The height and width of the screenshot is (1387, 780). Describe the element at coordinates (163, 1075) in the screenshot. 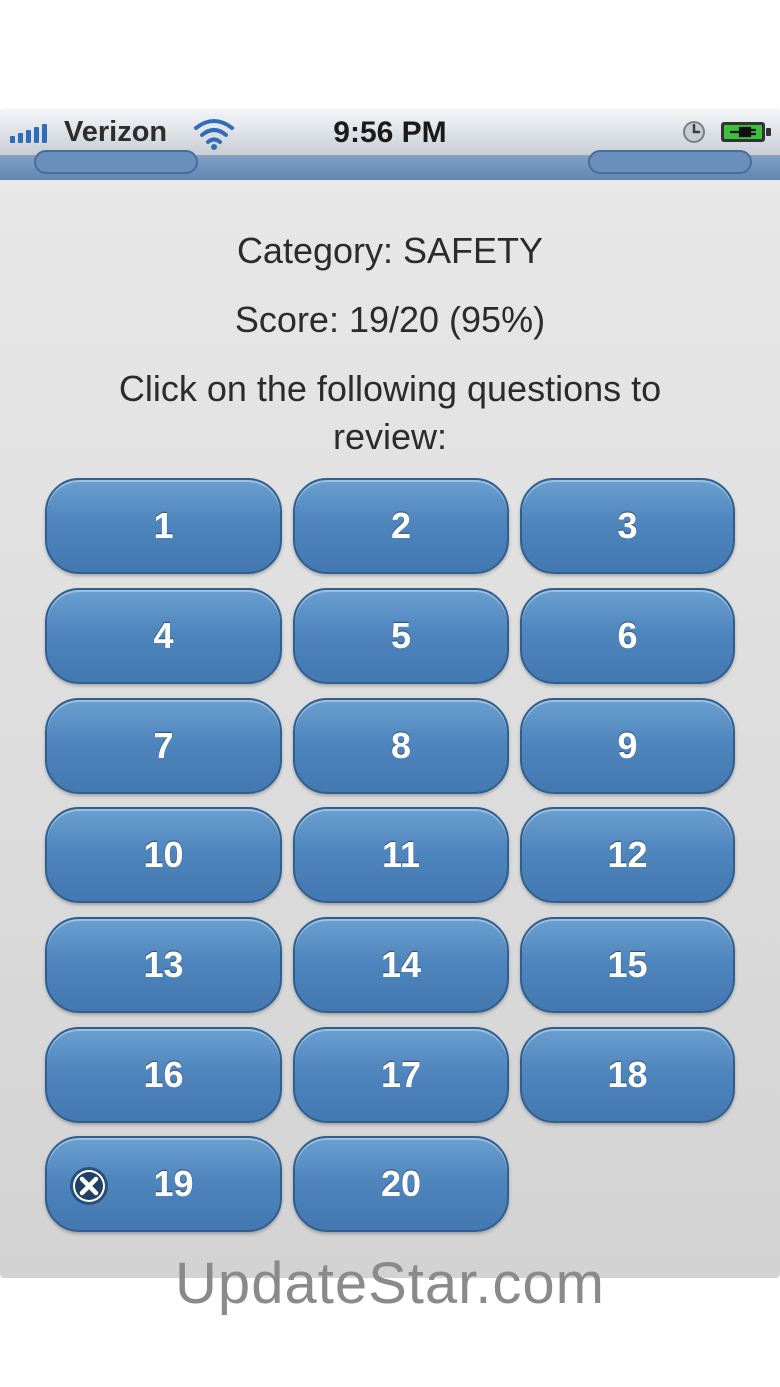

I see `question-button: 16` at that location.